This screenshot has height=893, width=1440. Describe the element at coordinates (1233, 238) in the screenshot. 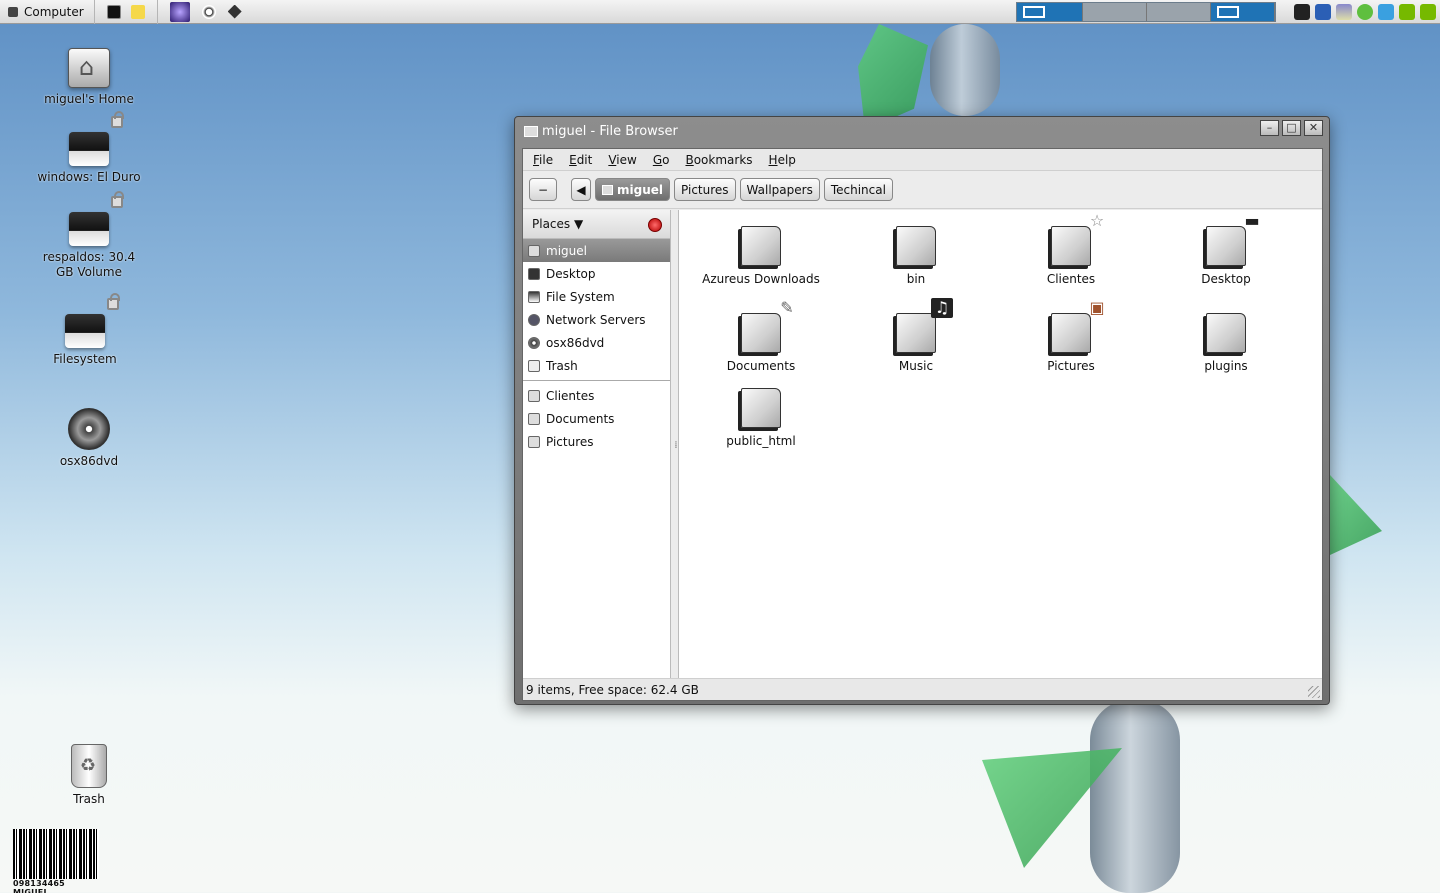

I see `folder-icon: ▬` at that location.